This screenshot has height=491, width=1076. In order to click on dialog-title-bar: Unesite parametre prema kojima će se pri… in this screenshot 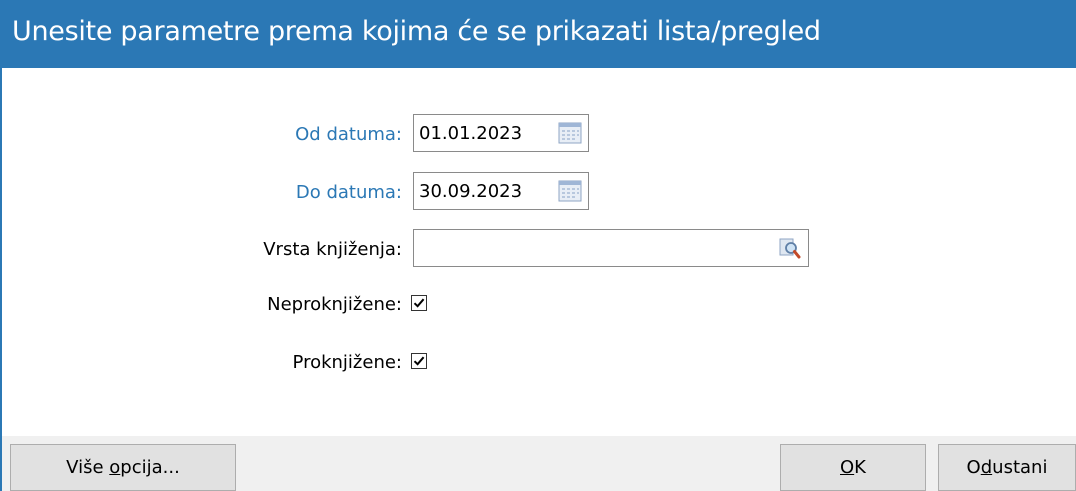, I will do `click(538, 34)`.